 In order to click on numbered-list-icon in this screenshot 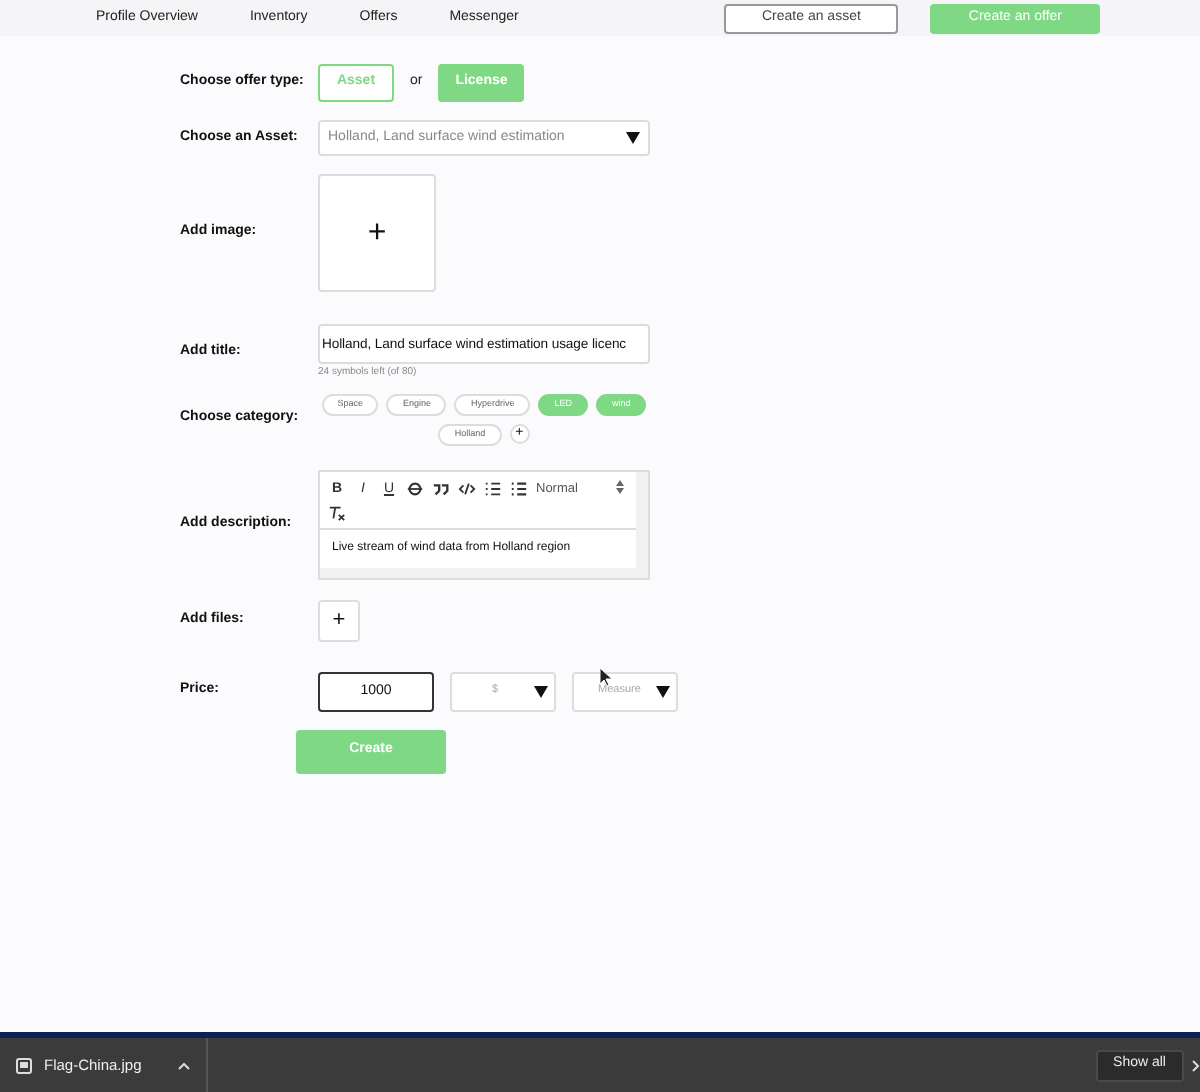, I will do `click(493, 489)`.